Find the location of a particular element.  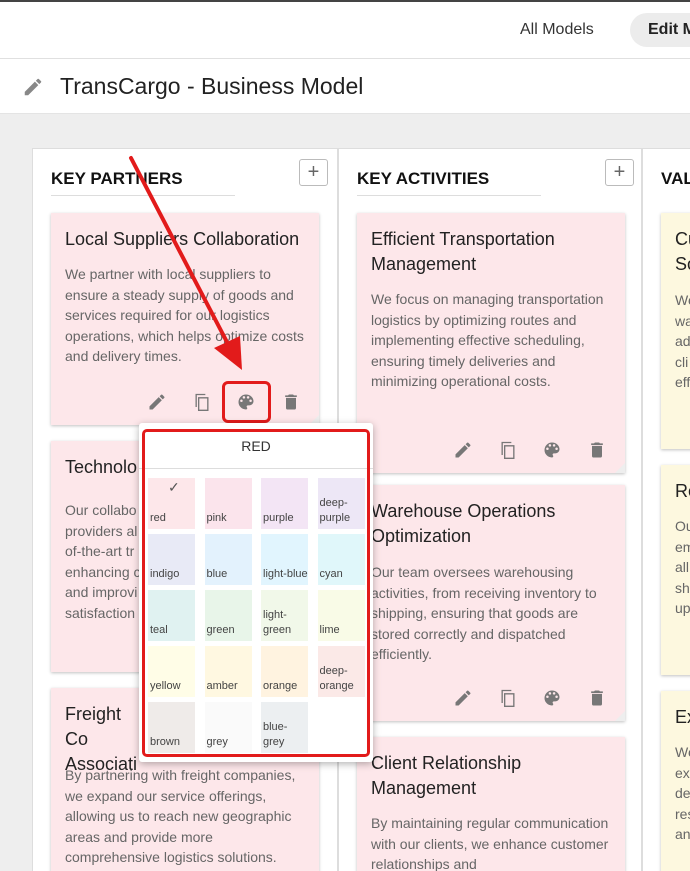

card-text: We wa ad cli eff is located at coordinates (682, 341).